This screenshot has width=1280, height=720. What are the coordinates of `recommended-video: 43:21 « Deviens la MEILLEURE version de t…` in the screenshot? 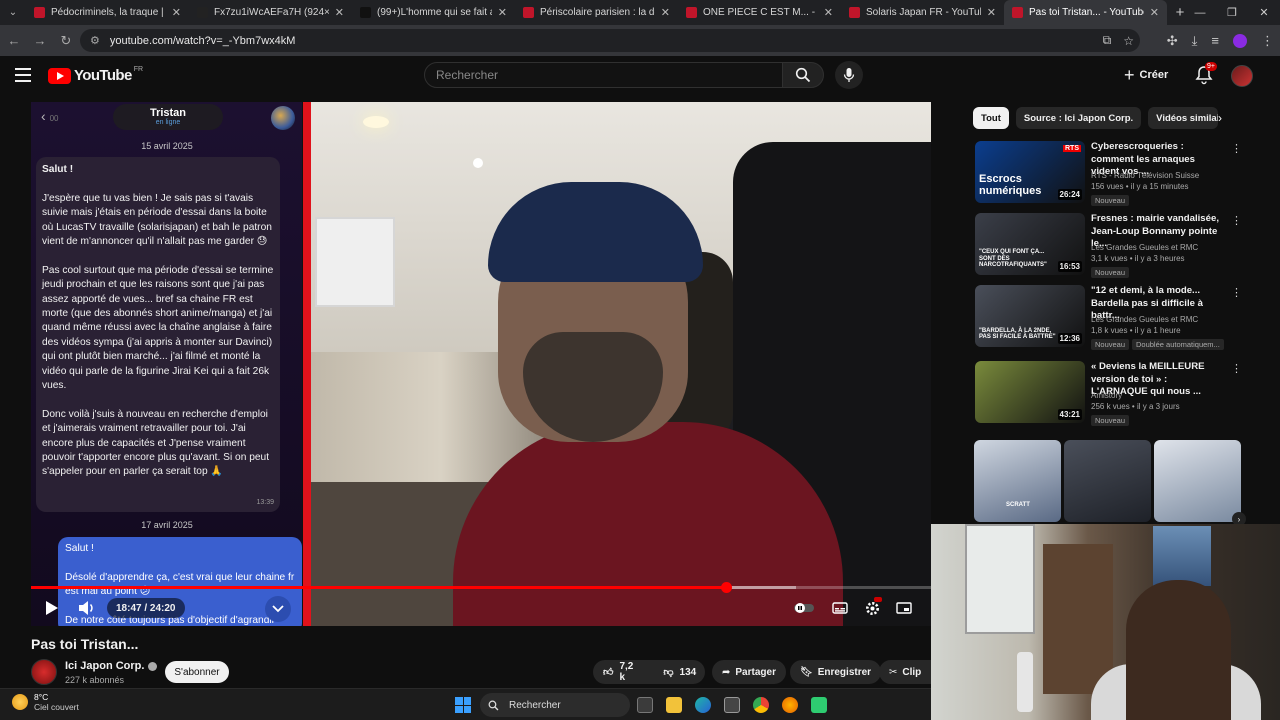 It's located at (1108, 394).